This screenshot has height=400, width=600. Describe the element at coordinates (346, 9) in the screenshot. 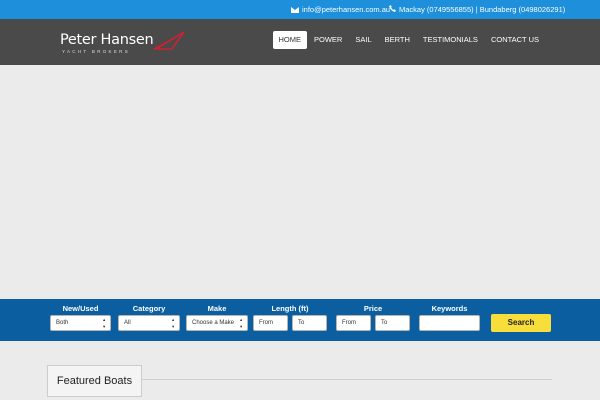

I see `email-text: info@peterhansen.com.au` at that location.